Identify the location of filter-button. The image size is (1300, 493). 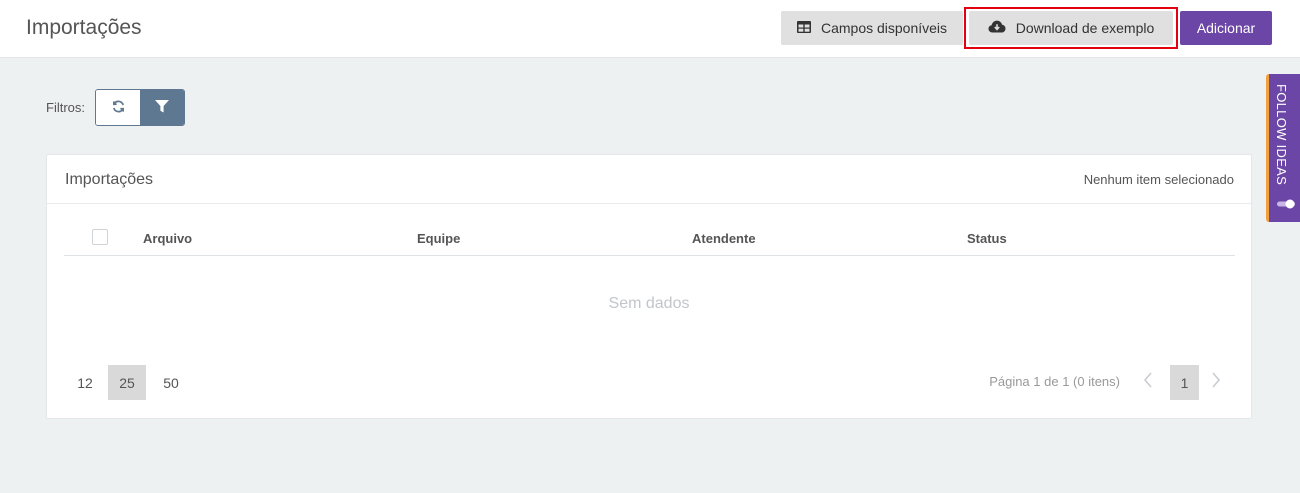
(162, 107).